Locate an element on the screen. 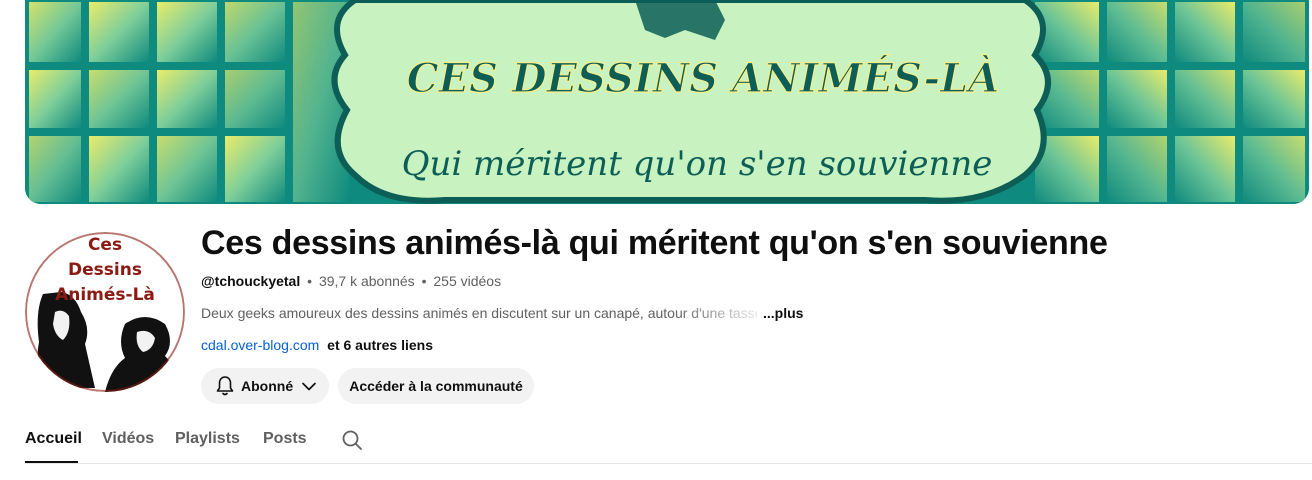  avatar-text-line1: Ces is located at coordinates (105, 245).